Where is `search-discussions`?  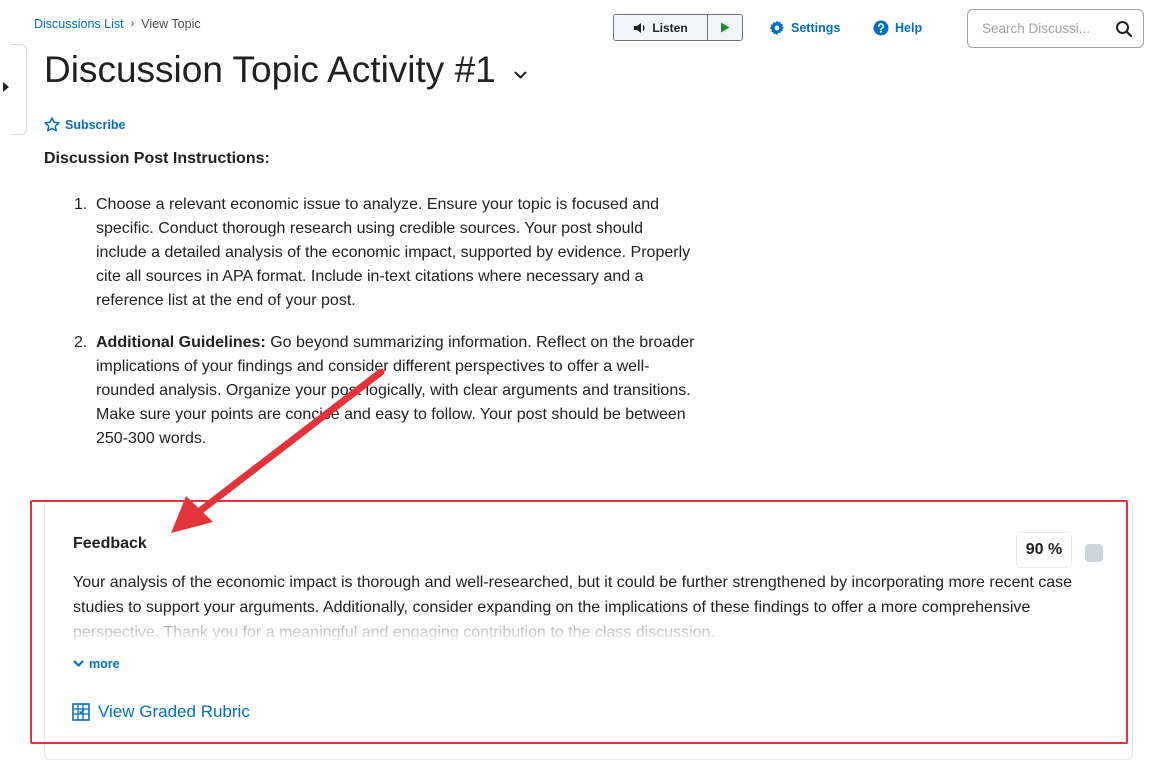 search-discussions is located at coordinates (1055, 28).